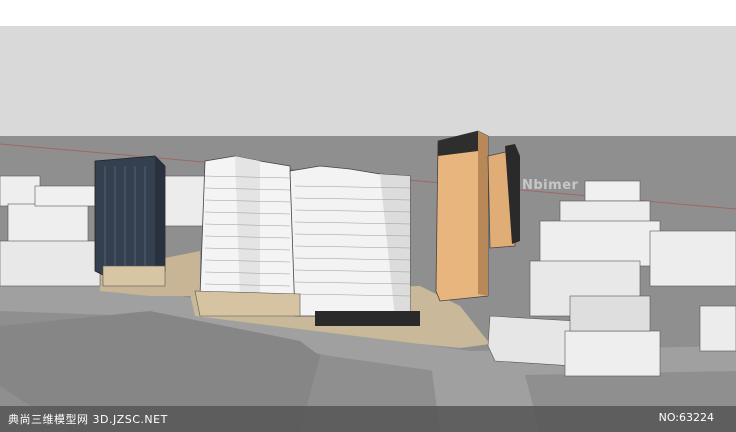  I want to click on footer-code: NO:63224, so click(686, 417).